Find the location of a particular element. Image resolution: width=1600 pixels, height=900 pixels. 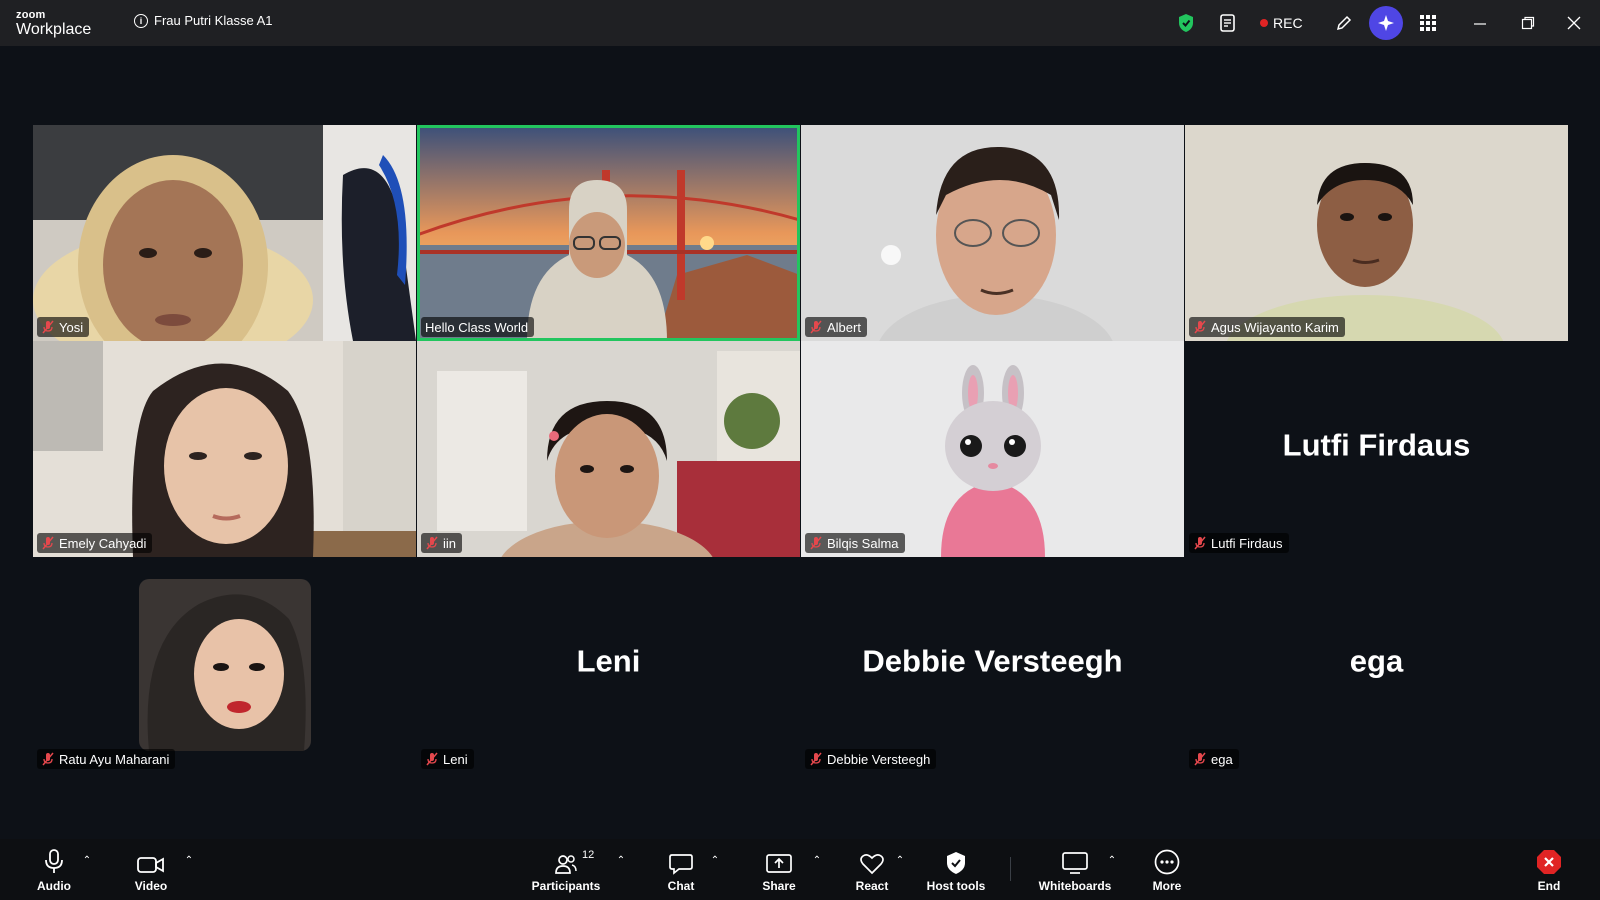

participant-name: Yosi is located at coordinates (71, 327).